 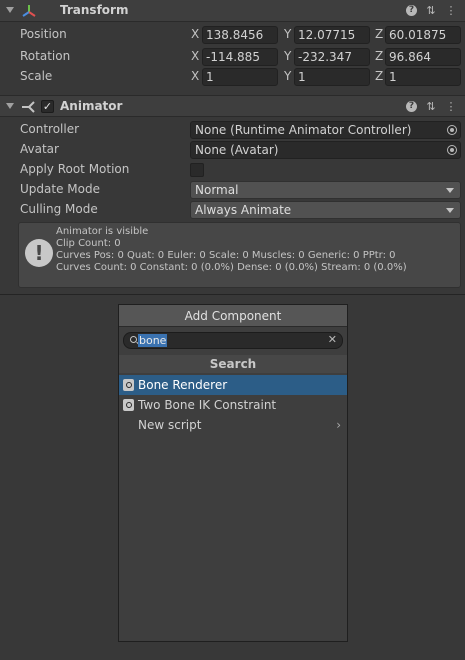 I want to click on animator-foldout-icon, so click(x=10, y=106).